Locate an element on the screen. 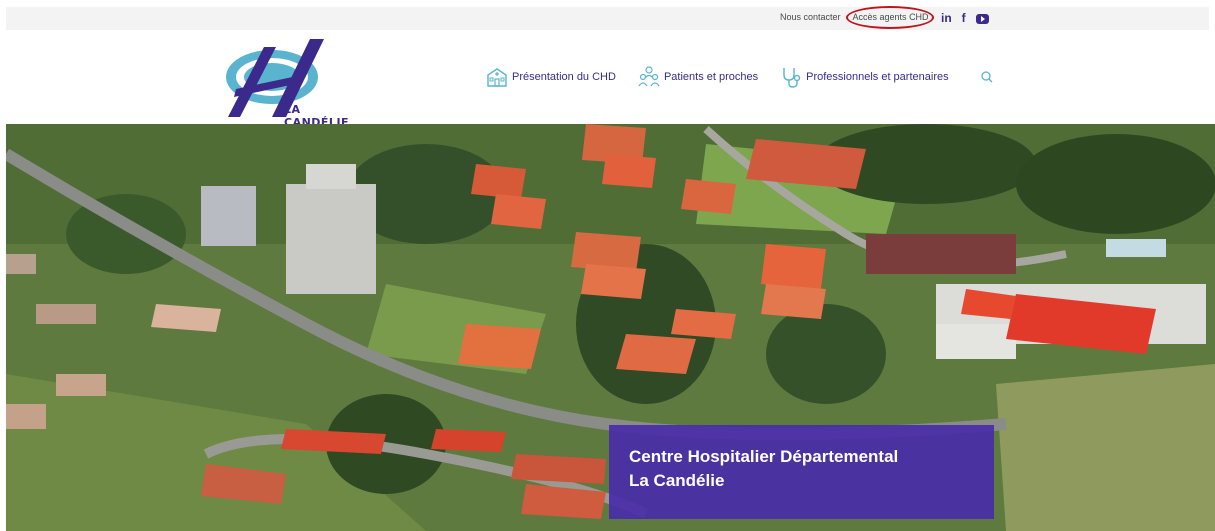 The width and height of the screenshot is (1215, 531). hero-title-line1: Centre Hospitalier Départemental is located at coordinates (764, 456).